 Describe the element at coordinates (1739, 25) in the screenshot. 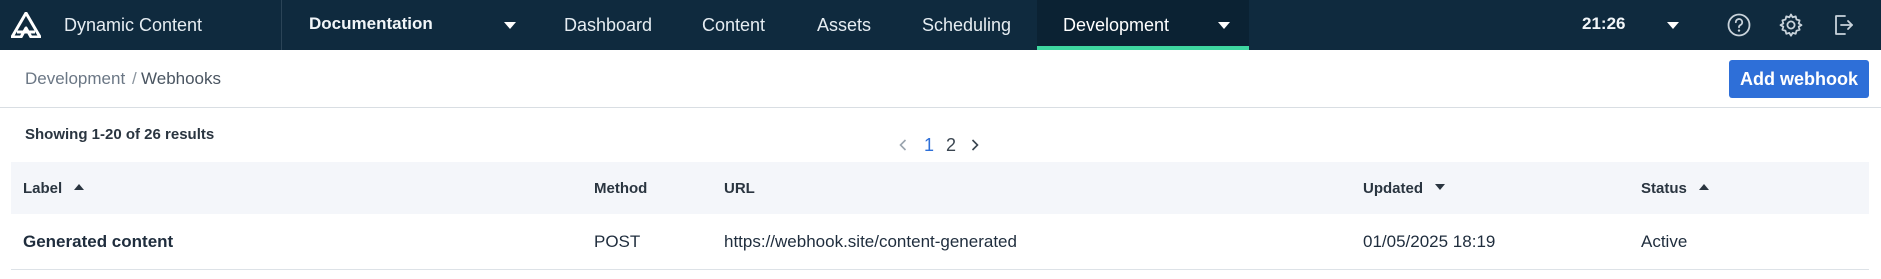

I see `help-icon` at that location.